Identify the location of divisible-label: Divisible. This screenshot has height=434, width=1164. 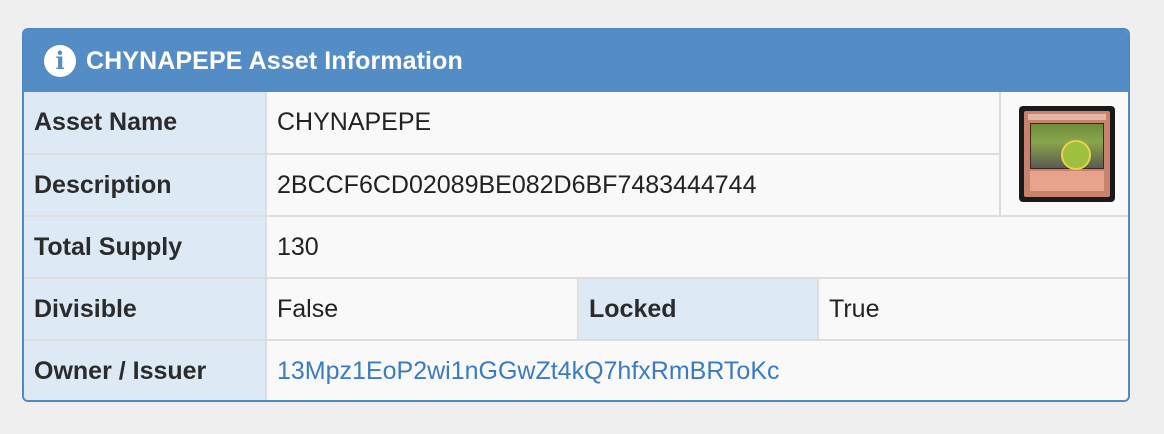
(145, 309).